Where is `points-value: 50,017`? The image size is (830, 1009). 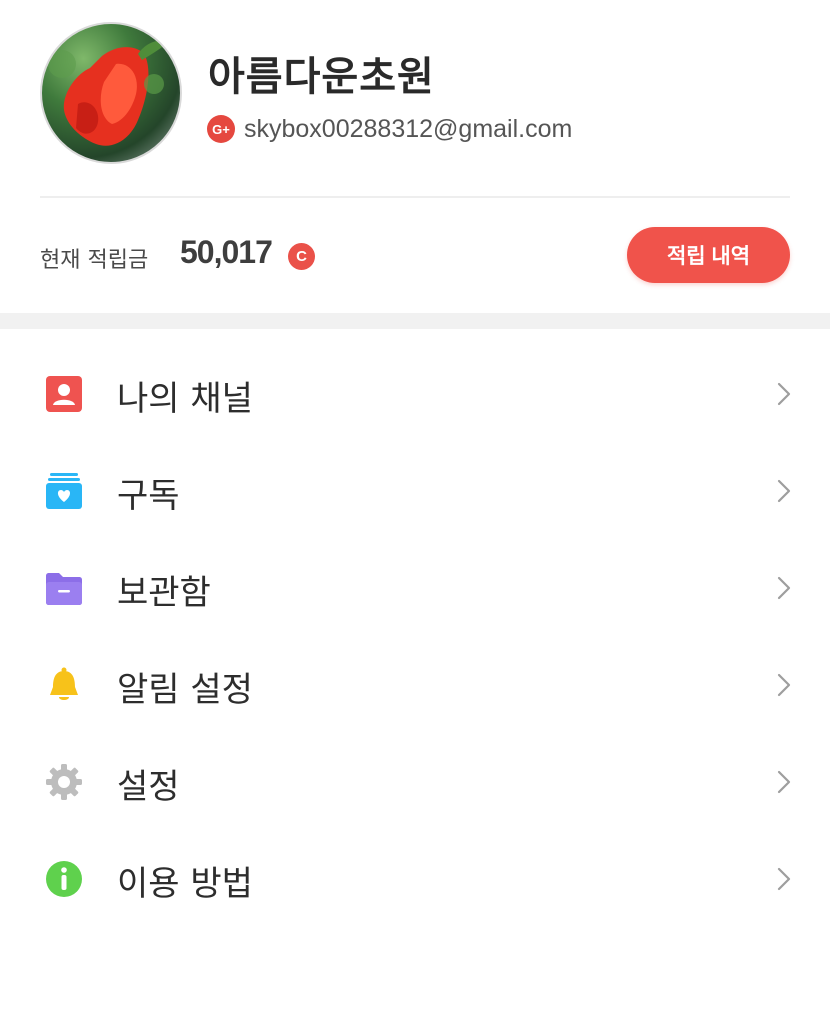
points-value: 50,017 is located at coordinates (226, 252).